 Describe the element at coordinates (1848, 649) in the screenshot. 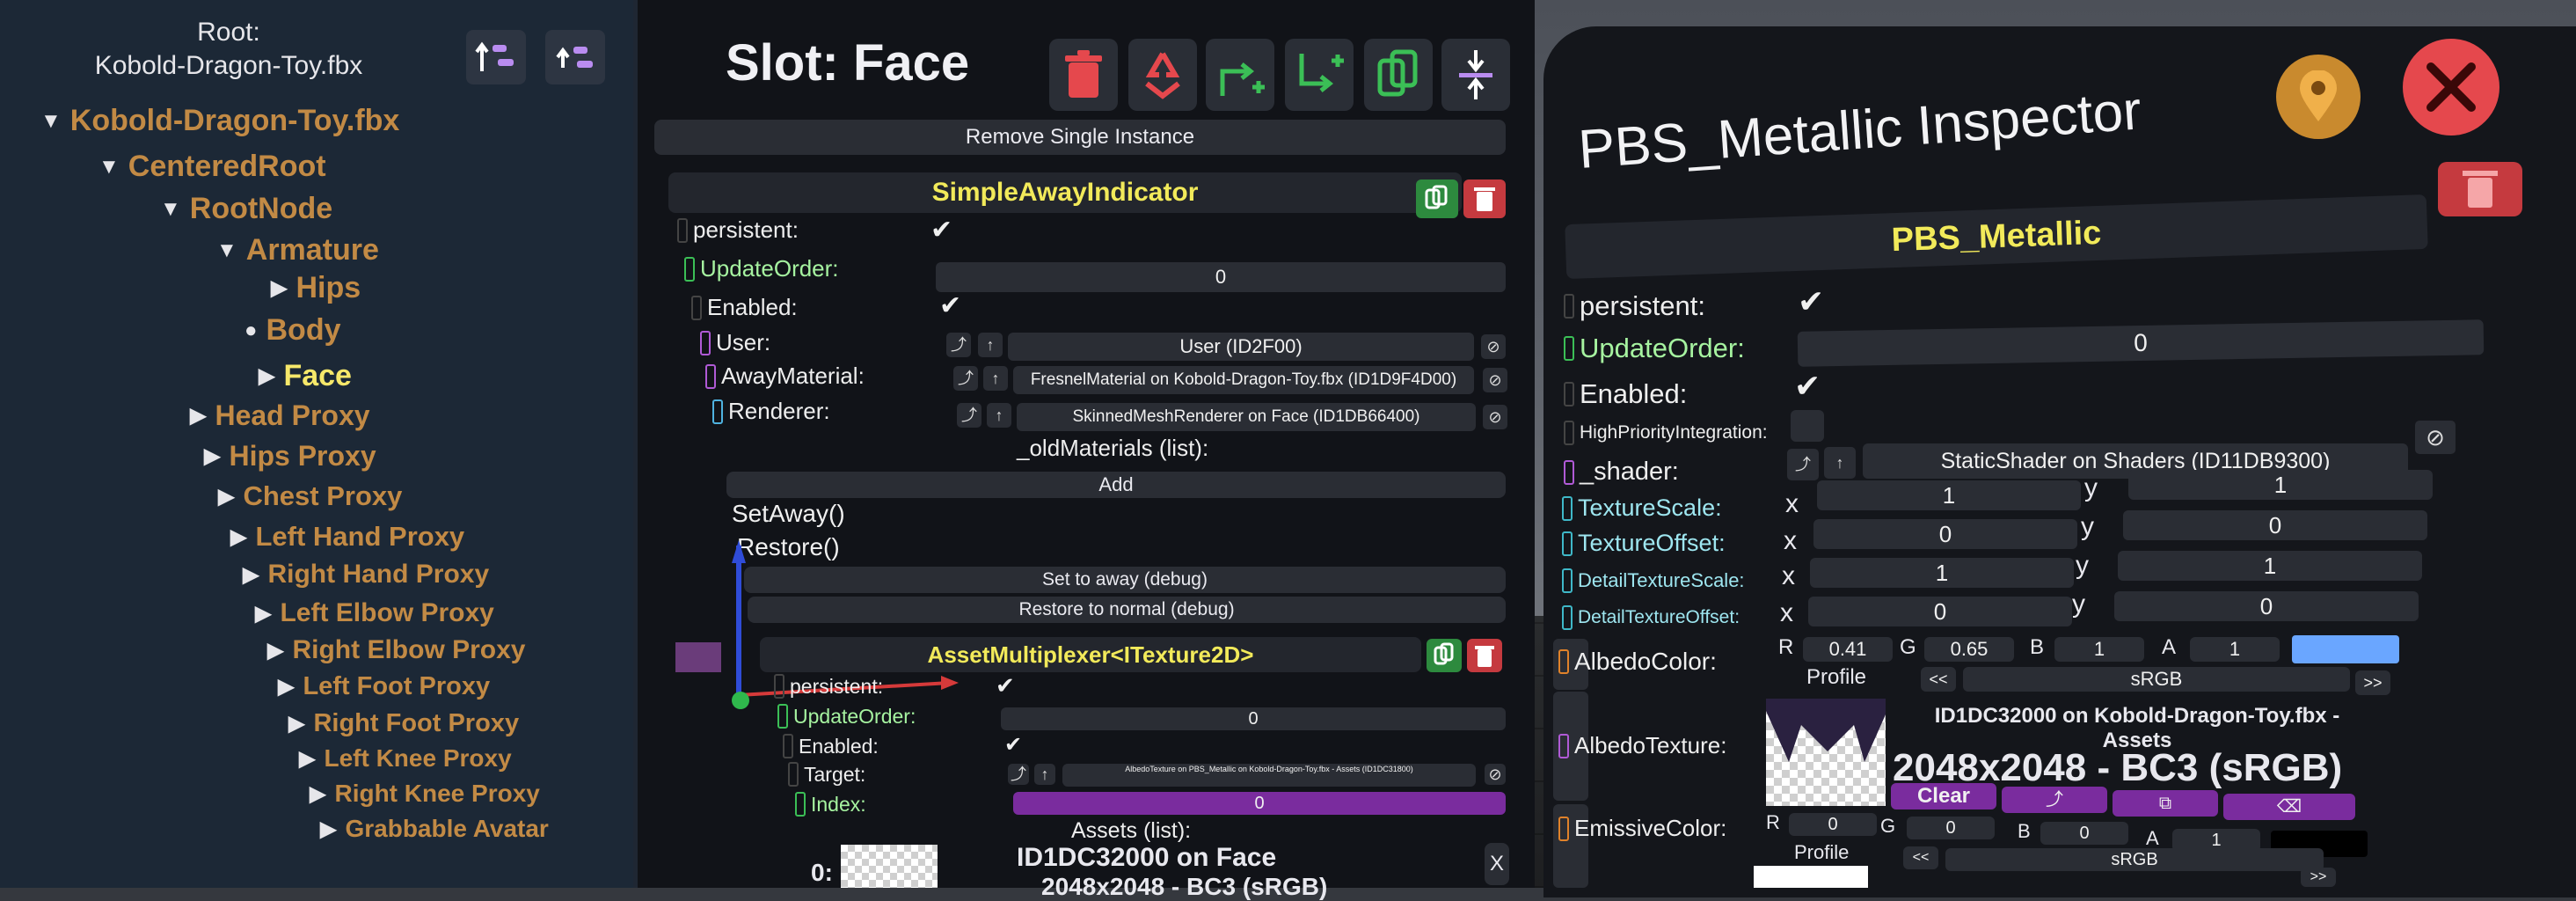

I see `albedo-r-input: 0.41` at that location.